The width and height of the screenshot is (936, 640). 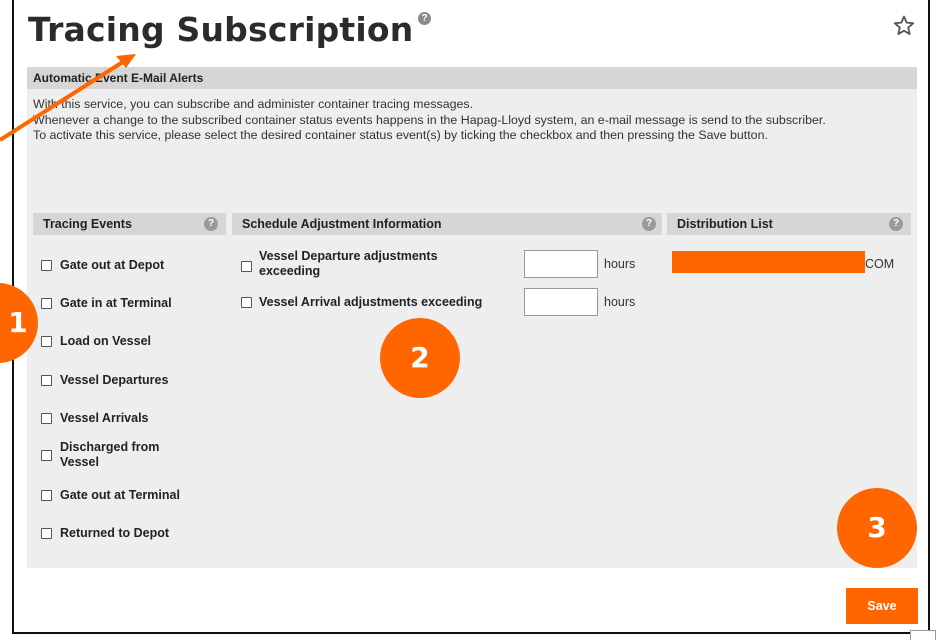 I want to click on distribution-help-icon: ?, so click(x=896, y=224).